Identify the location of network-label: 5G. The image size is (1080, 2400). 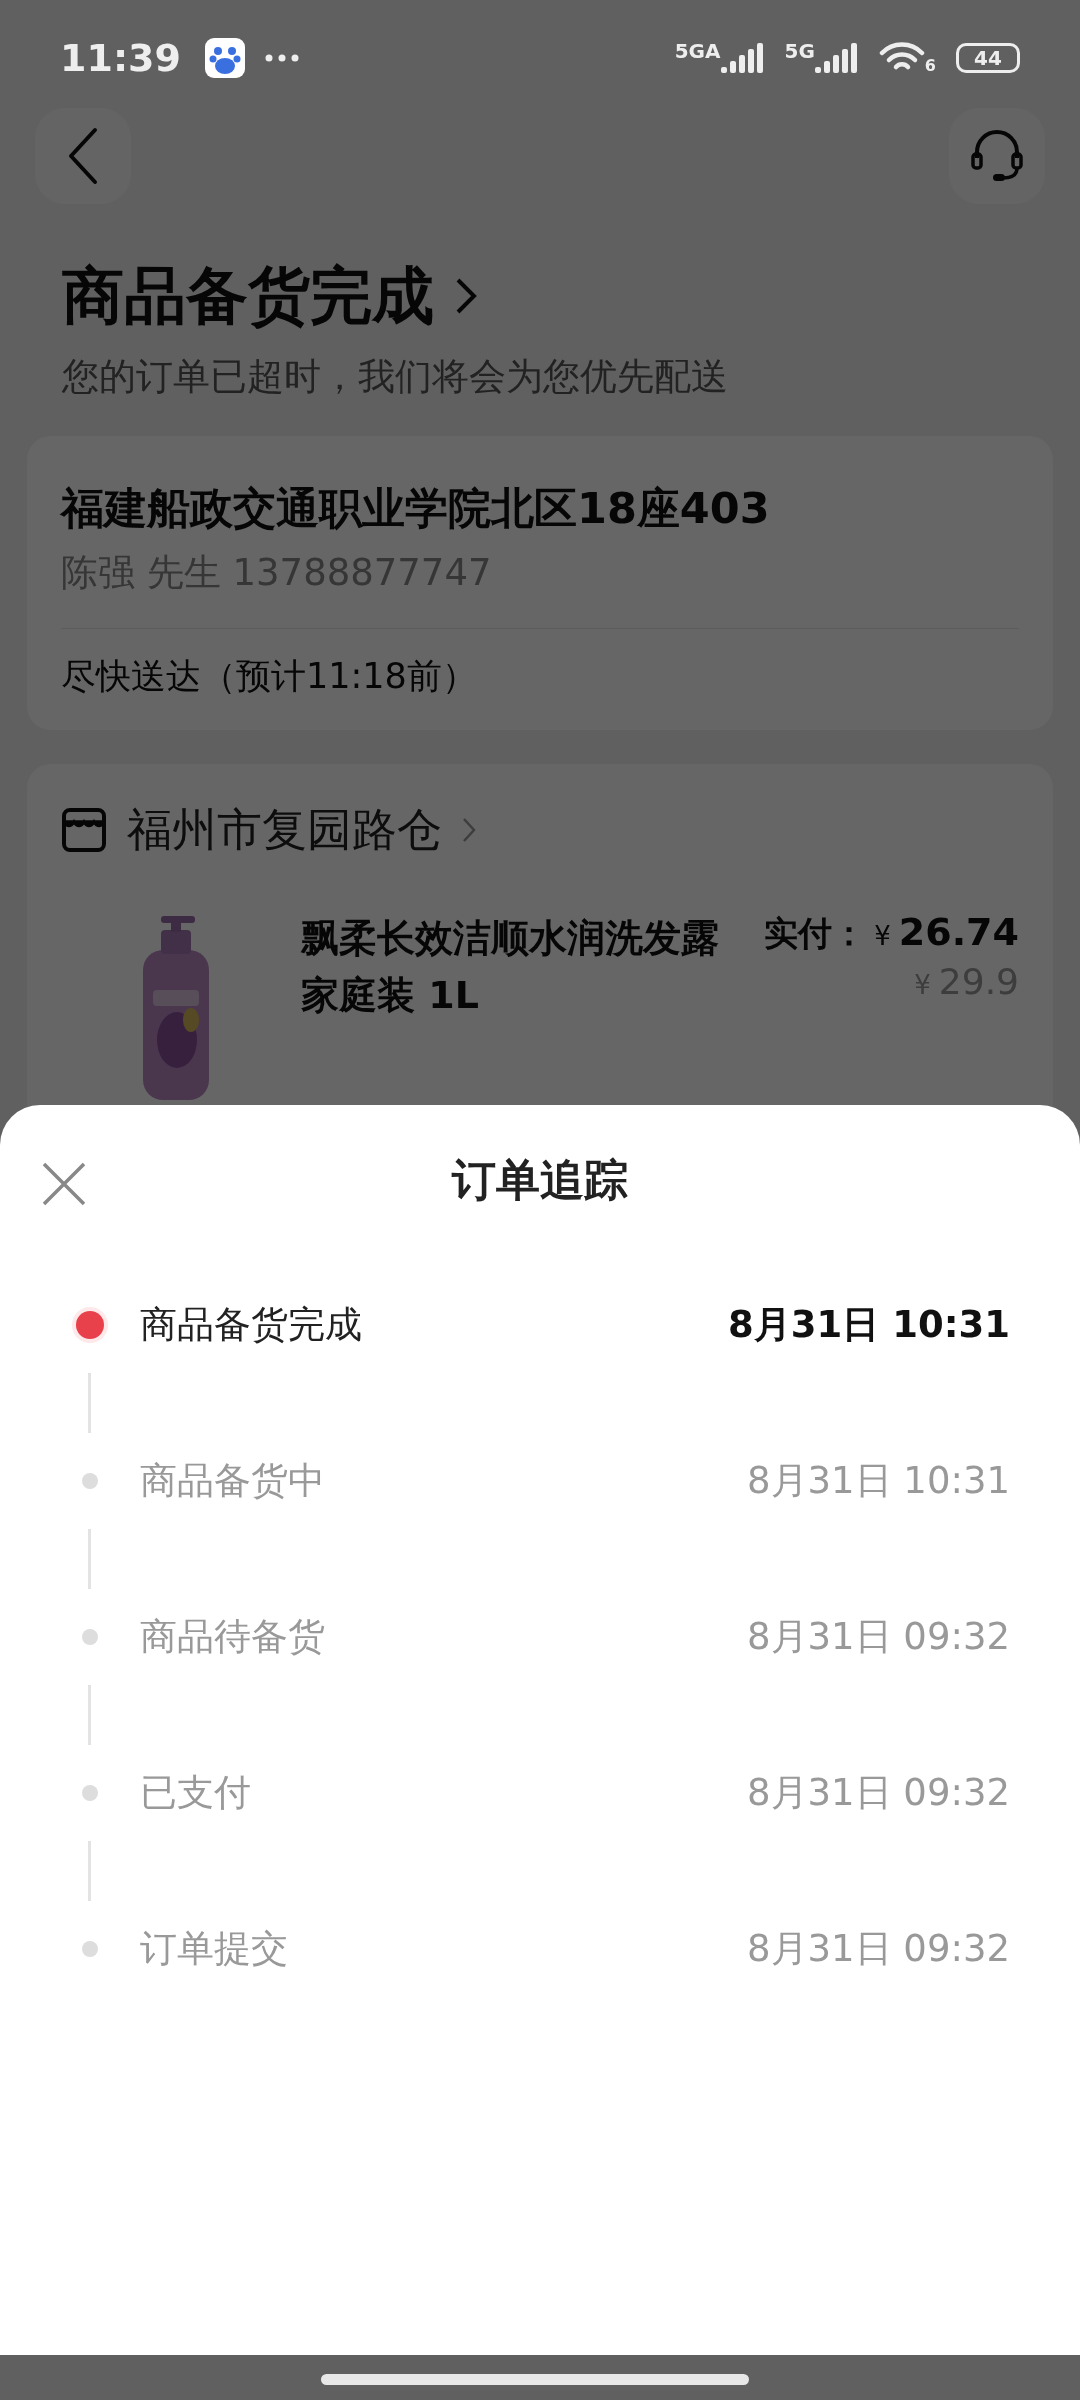
(799, 51).